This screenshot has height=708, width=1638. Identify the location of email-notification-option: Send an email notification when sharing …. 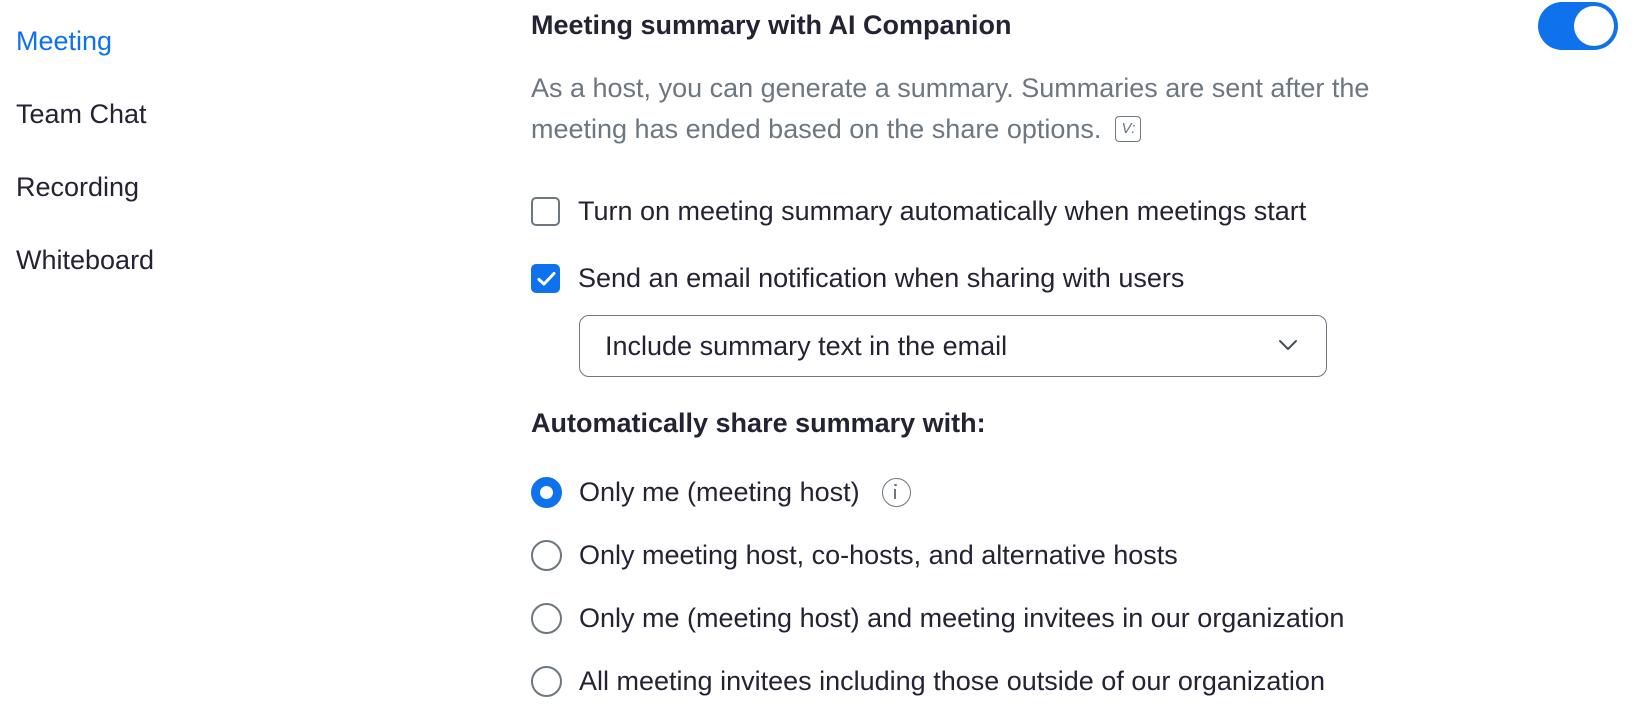
(857, 278).